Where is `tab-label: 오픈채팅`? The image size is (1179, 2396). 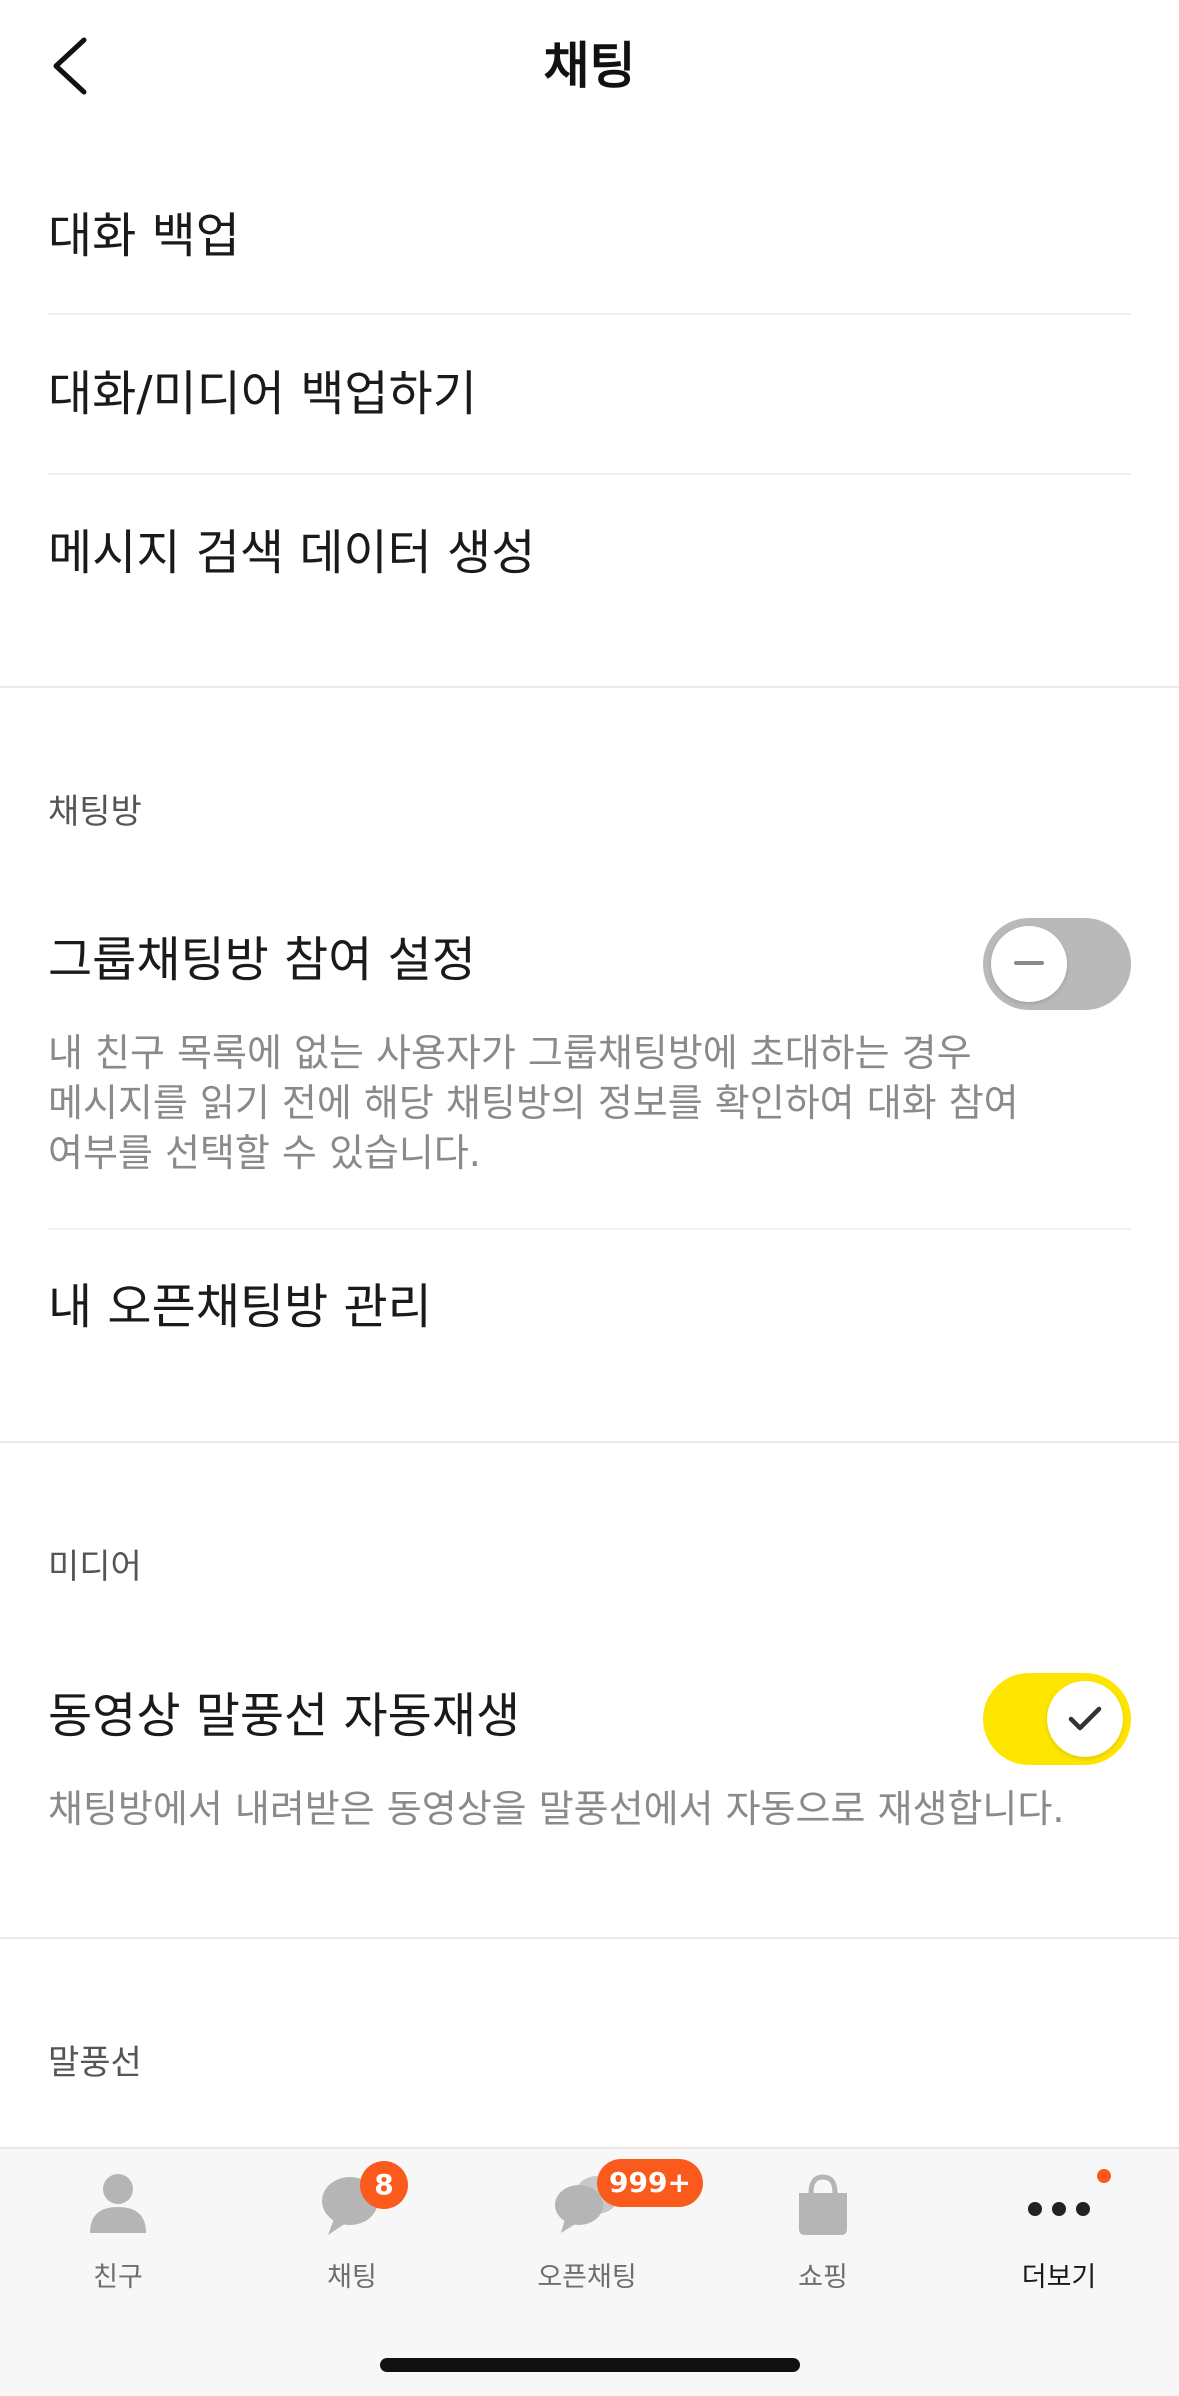
tab-label: 오픈채팅 is located at coordinates (587, 2277).